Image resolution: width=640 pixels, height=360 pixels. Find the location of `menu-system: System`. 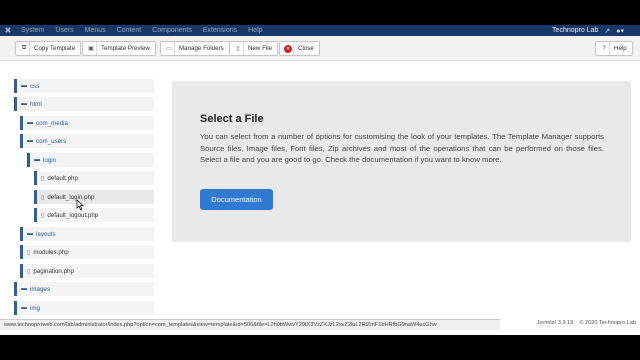

menu-system: System is located at coordinates (32, 30).